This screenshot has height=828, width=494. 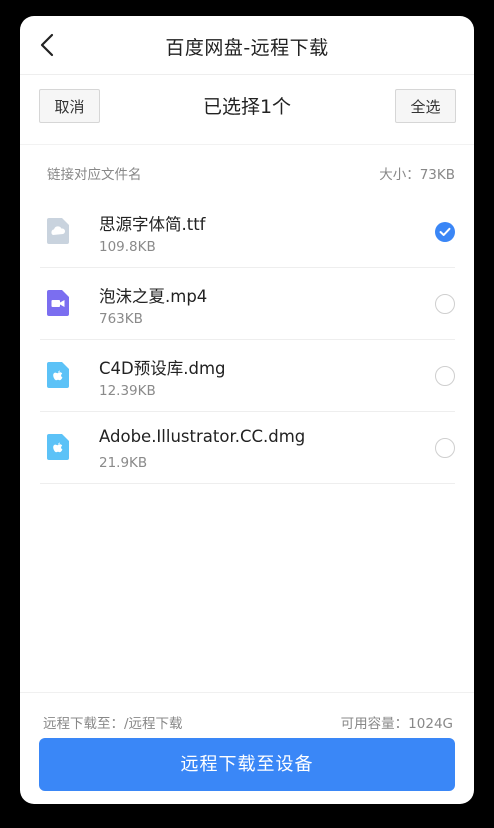 I want to click on available-capacity-label: 可用容量：1024G, so click(x=396, y=724).